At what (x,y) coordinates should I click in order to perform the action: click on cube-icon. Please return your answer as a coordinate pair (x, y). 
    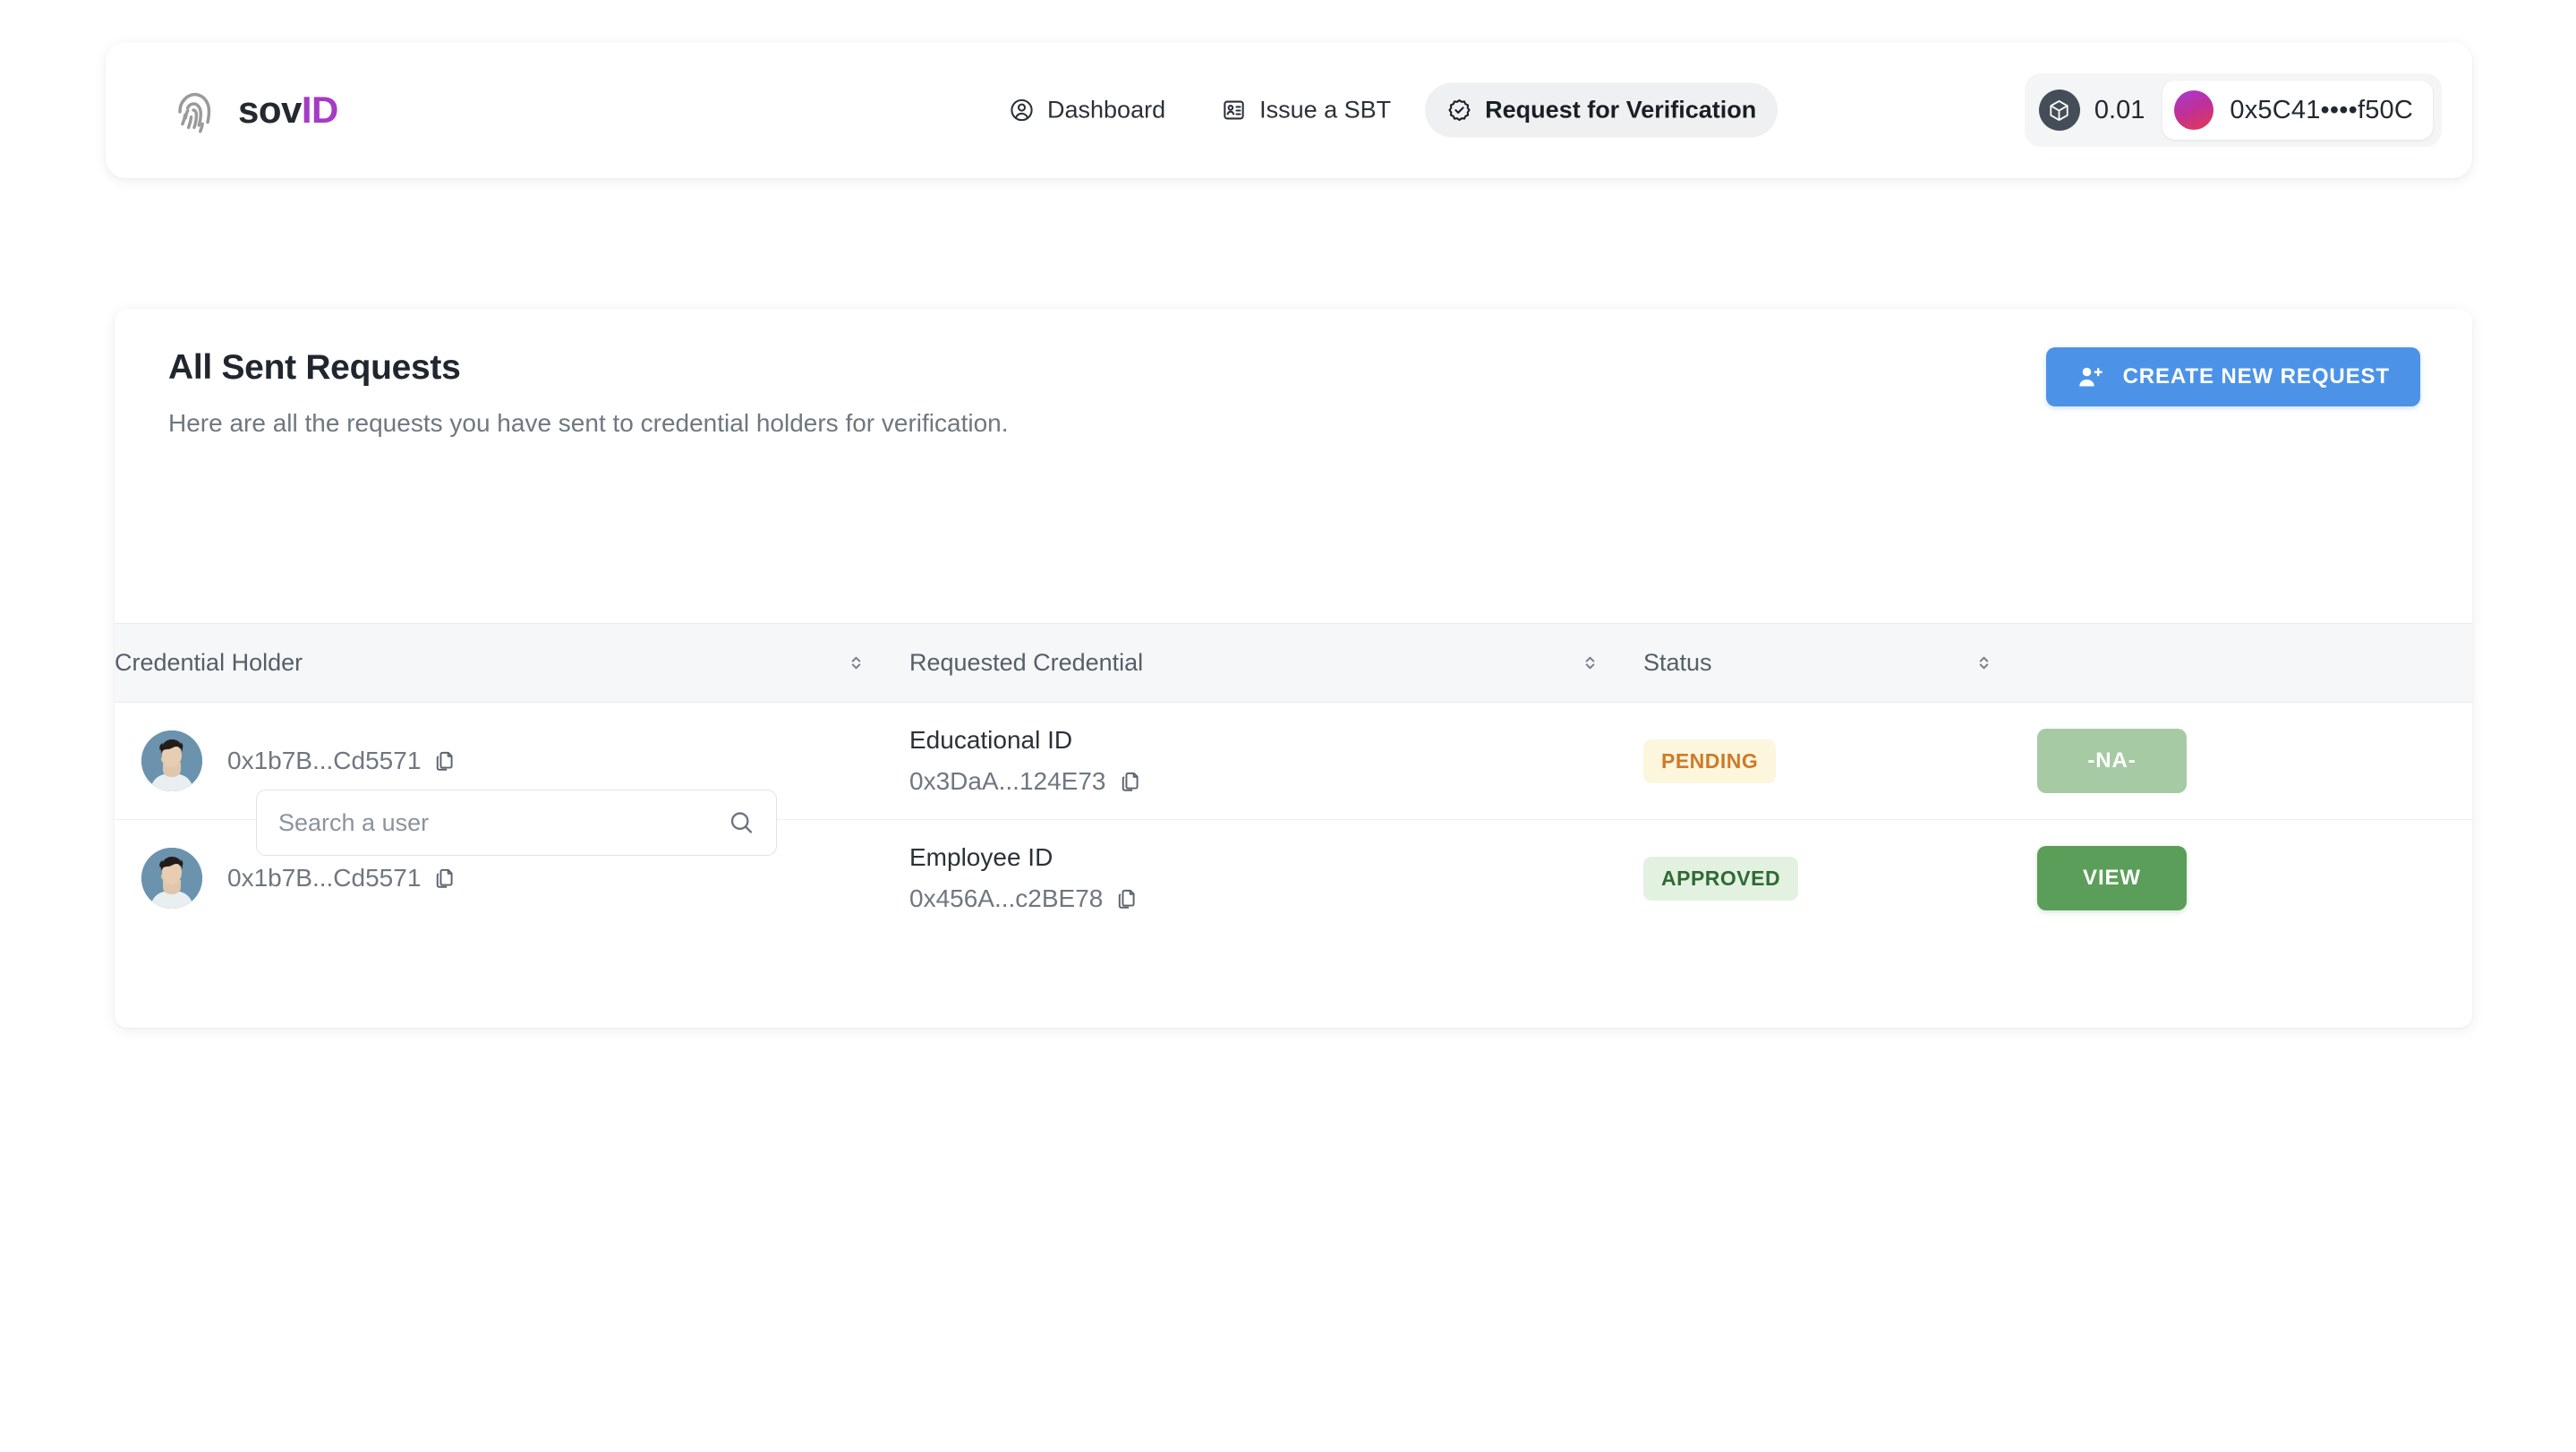
    Looking at the image, I should click on (2059, 110).